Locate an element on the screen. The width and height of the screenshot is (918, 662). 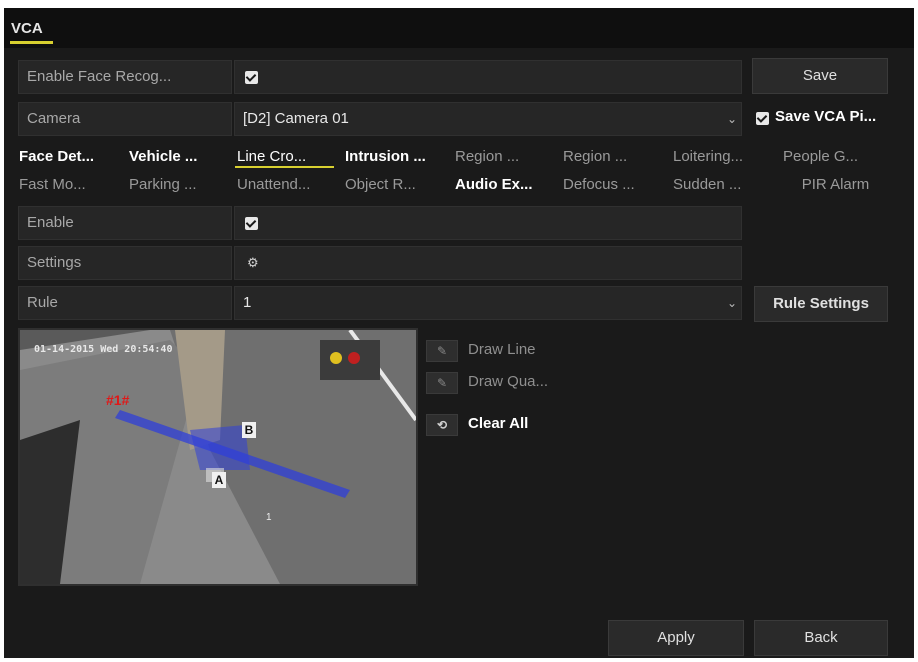
save-button: Save is located at coordinates (820, 76).